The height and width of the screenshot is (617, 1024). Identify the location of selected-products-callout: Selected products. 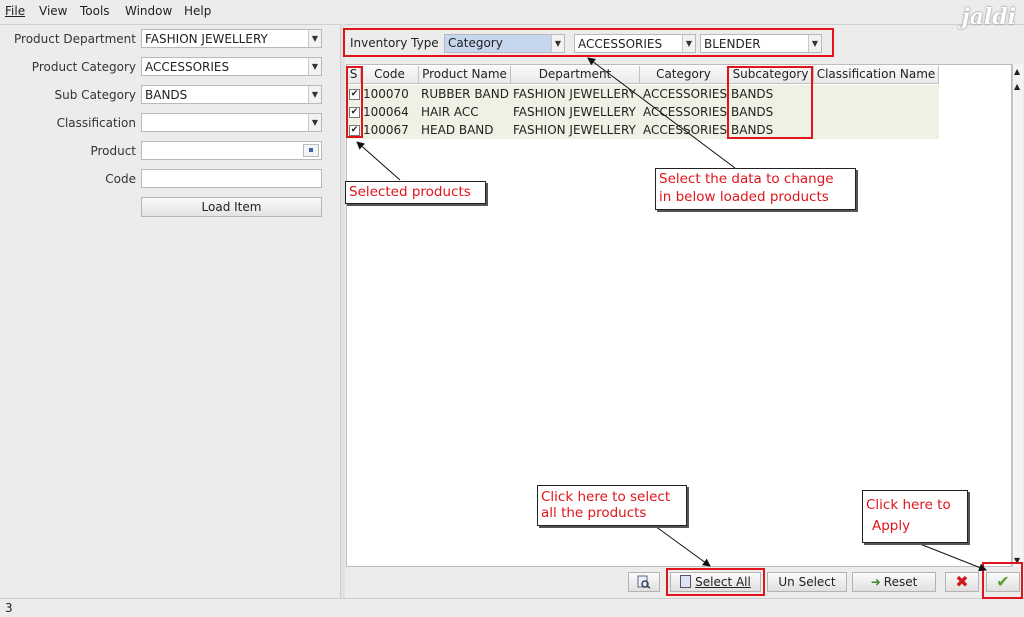
(415, 192).